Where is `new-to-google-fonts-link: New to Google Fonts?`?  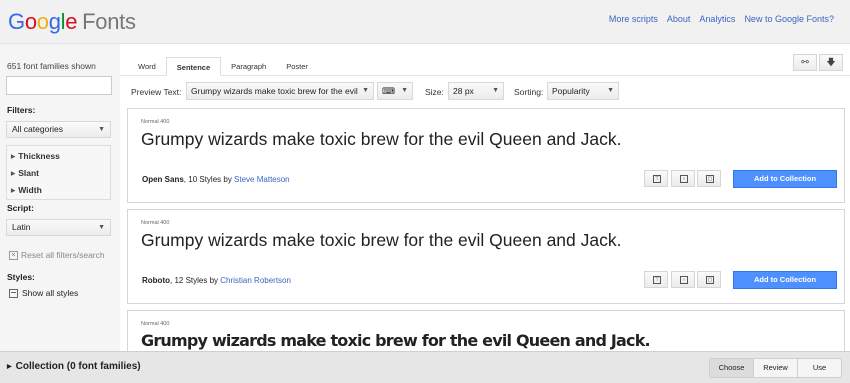 new-to-google-fonts-link: New to Google Fonts? is located at coordinates (789, 19).